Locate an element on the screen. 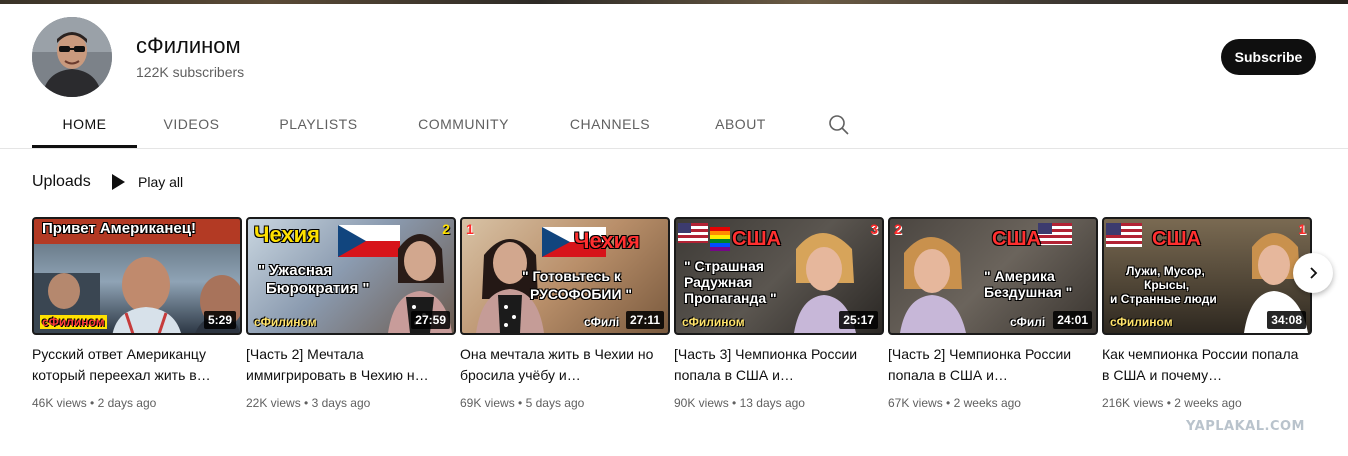 This screenshot has width=1348, height=456. banner-strip is located at coordinates (674, 2).